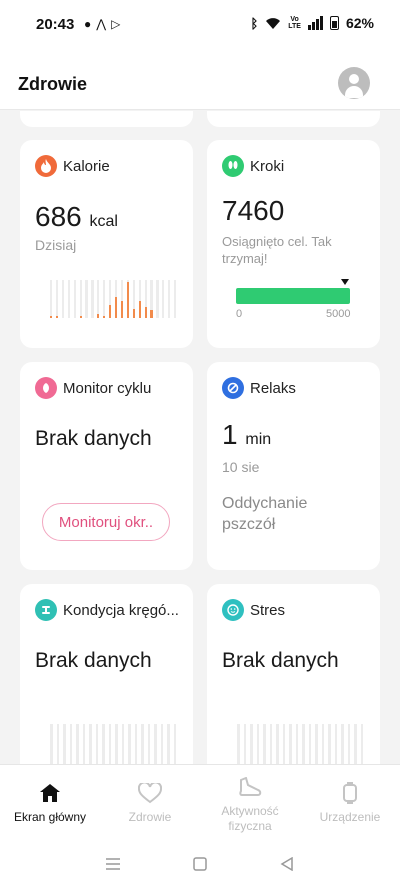 This screenshot has height=886, width=400. What do you see at coordinates (233, 388) in the screenshot?
I see `relax-icon` at bounding box center [233, 388].